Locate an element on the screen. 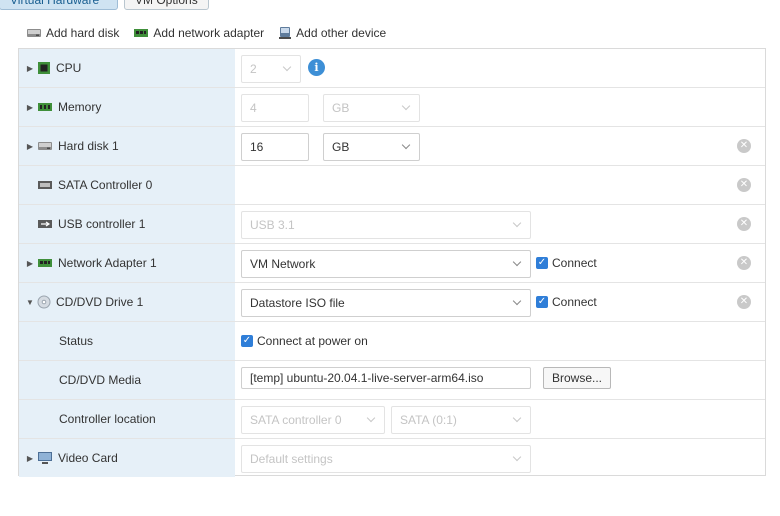  add-other-device-button: Add other device is located at coordinates (332, 33).